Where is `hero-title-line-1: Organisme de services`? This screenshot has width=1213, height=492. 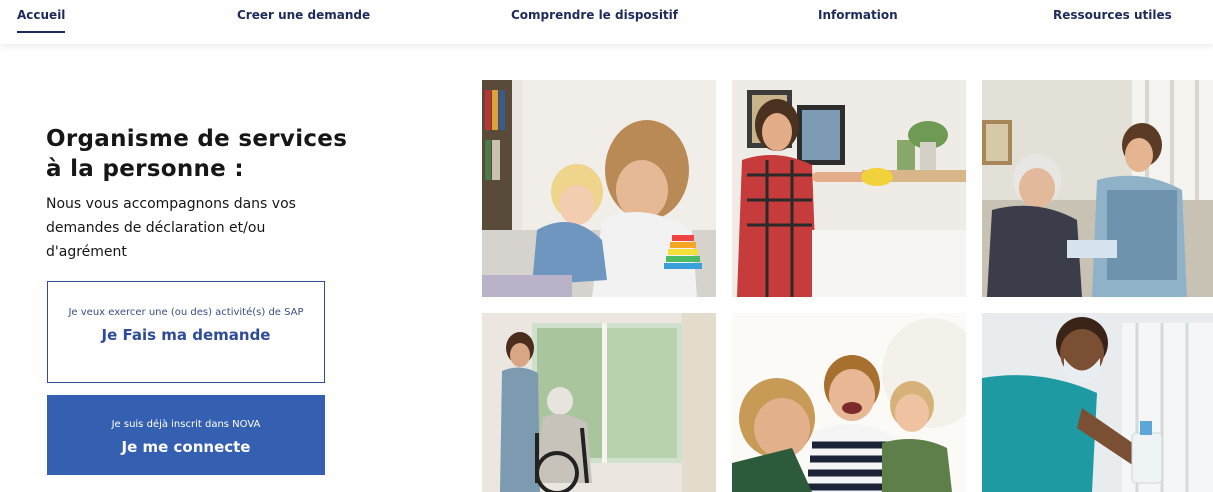
hero-title-line-1: Organisme de services is located at coordinates (197, 139).